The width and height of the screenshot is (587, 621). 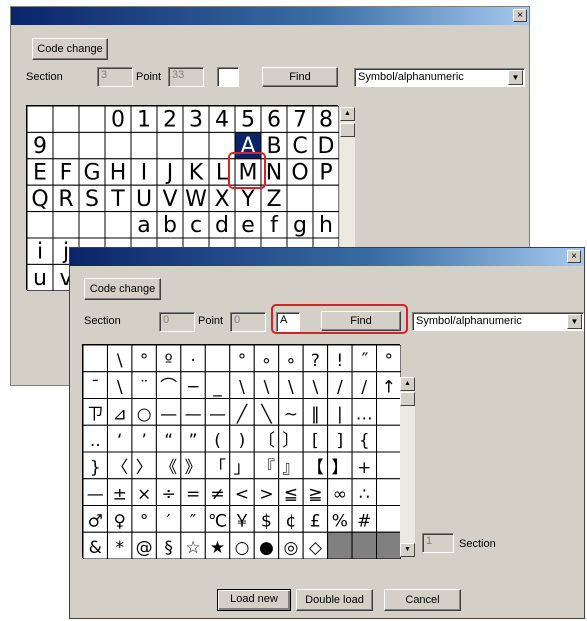 I want to click on grid-char: £, so click(x=315, y=521).